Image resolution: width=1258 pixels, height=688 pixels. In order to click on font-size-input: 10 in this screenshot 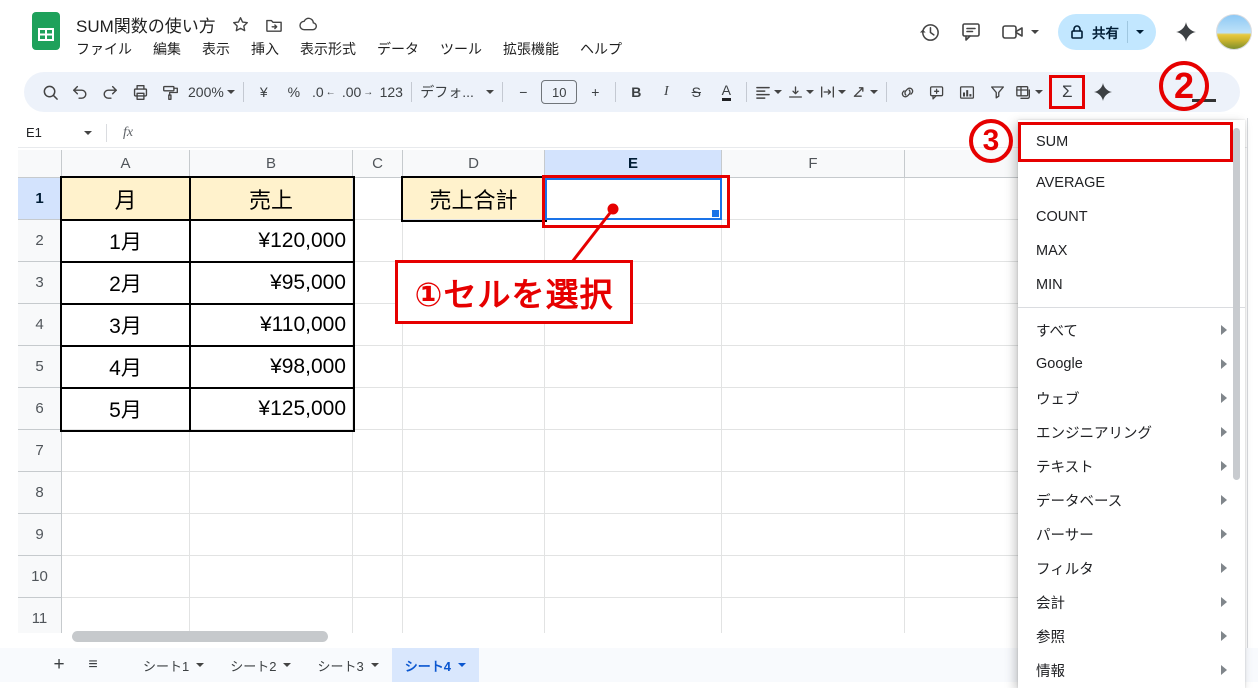, I will do `click(559, 92)`.